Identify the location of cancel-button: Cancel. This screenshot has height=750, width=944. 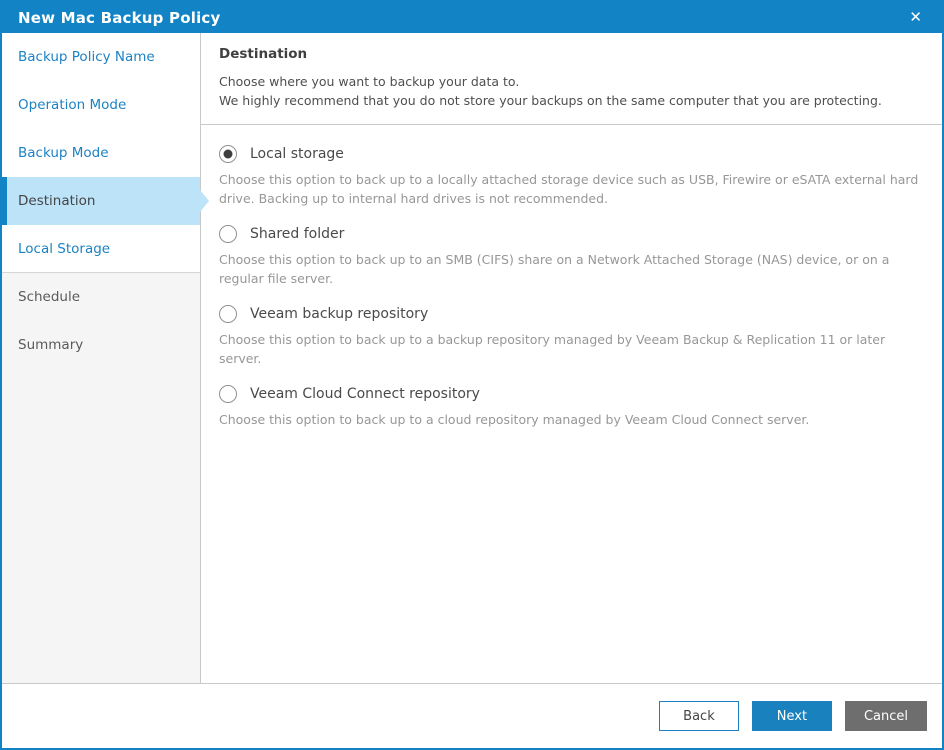
(885, 716).